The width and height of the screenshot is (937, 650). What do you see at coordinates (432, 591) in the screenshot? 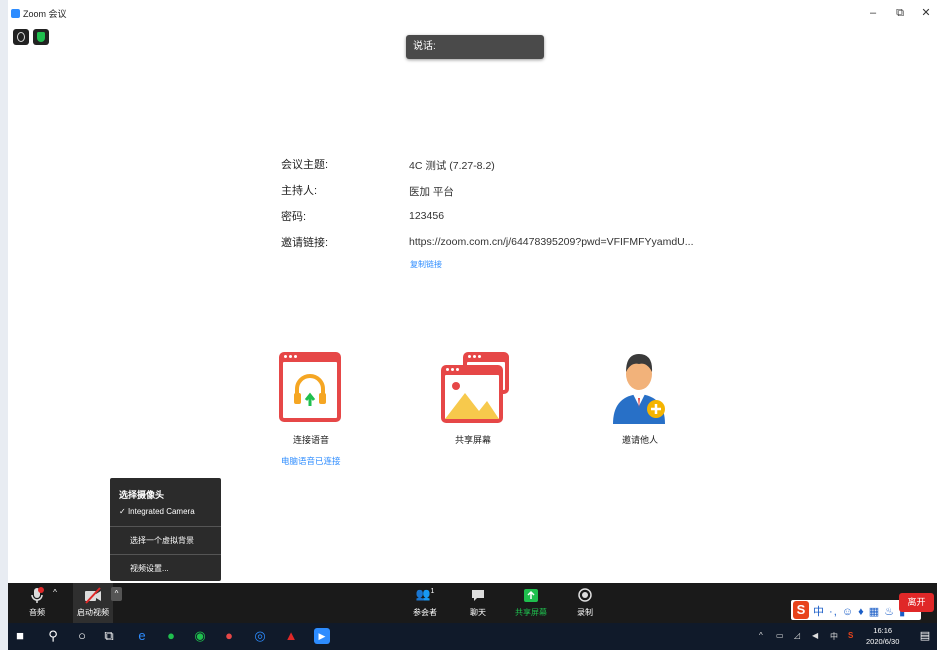
I see `participants-count: 1` at bounding box center [432, 591].